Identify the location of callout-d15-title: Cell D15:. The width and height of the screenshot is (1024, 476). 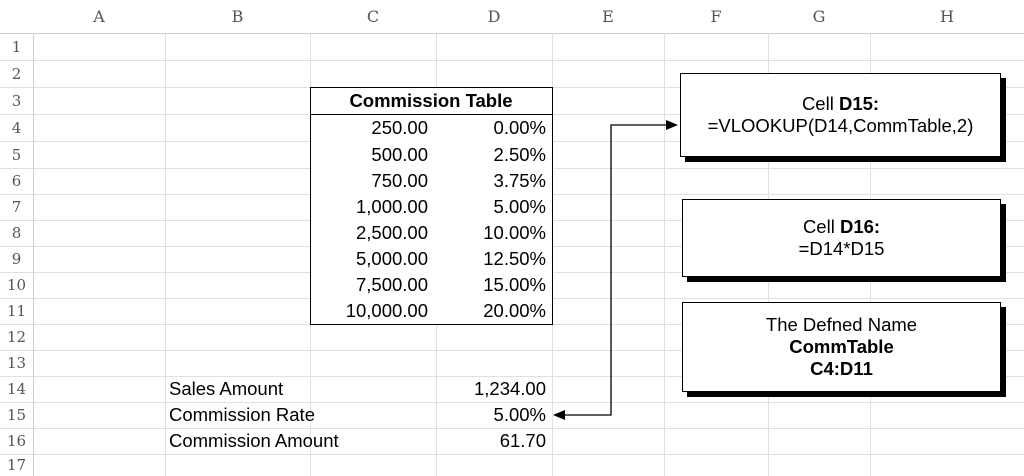
(840, 103).